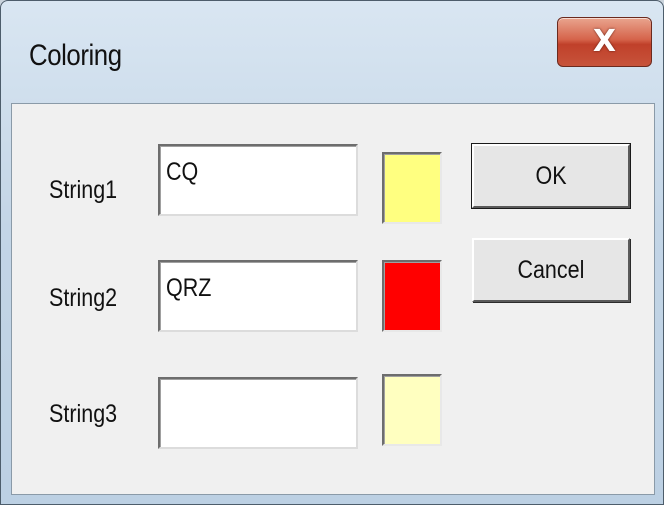  I want to click on cancel-button: Cancel, so click(551, 270).